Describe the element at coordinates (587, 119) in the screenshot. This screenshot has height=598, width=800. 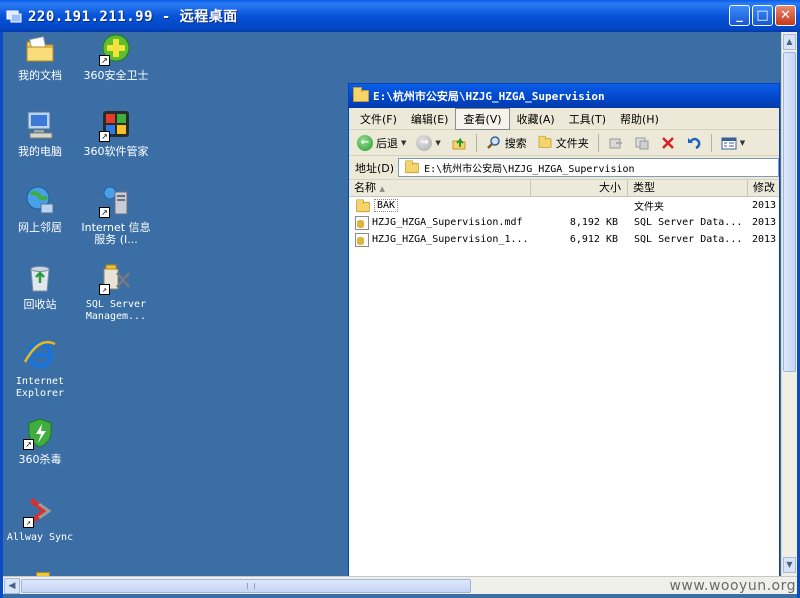
I see `menu-tools: 工具(T)` at that location.